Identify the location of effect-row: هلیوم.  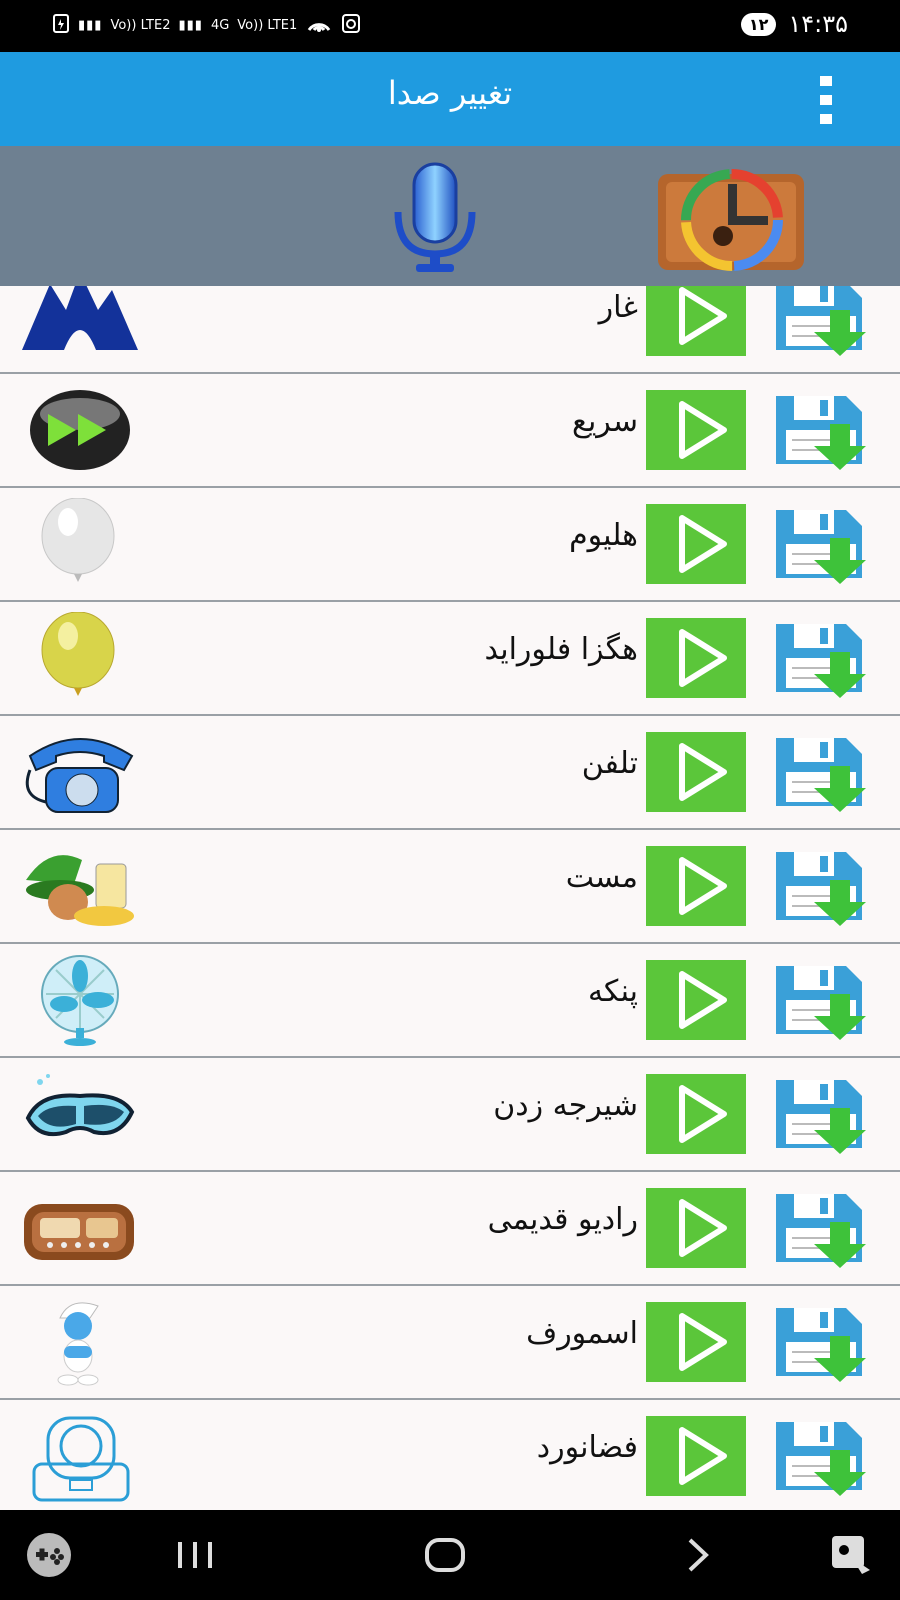
(450, 545).